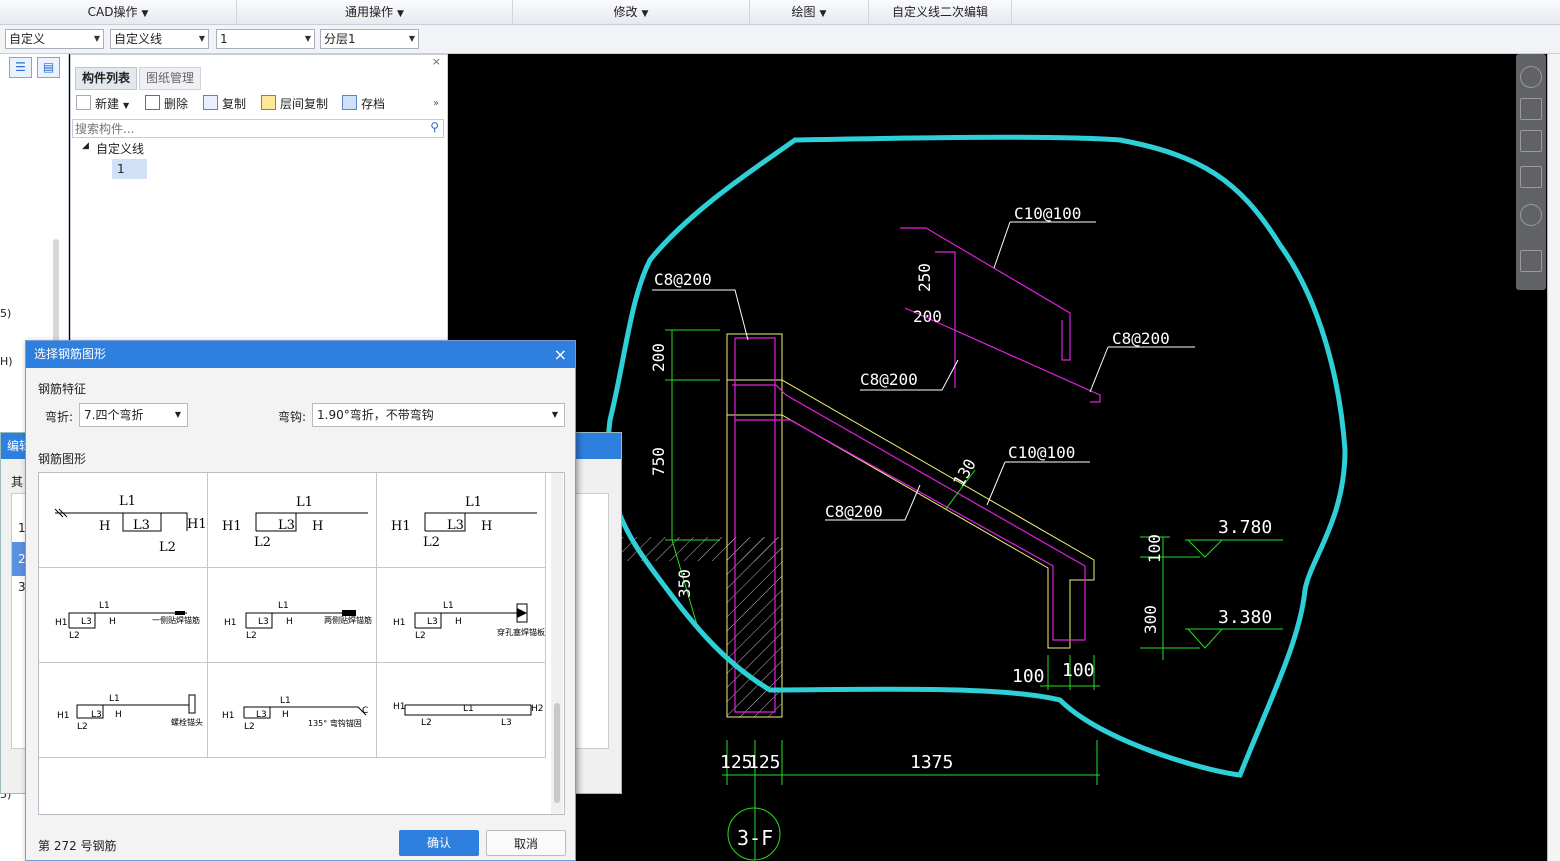 This screenshot has width=1560, height=861. I want to click on scrollbar-thumb, so click(557, 753).